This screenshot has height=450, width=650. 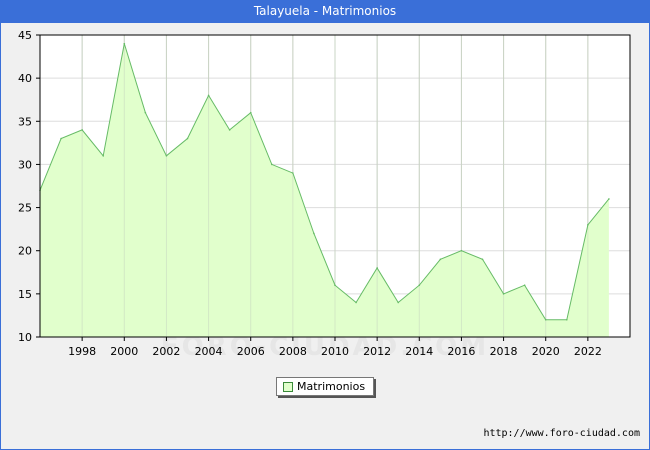 I want to click on source-url: http://www.foro-ciudad.com, so click(x=561, y=433).